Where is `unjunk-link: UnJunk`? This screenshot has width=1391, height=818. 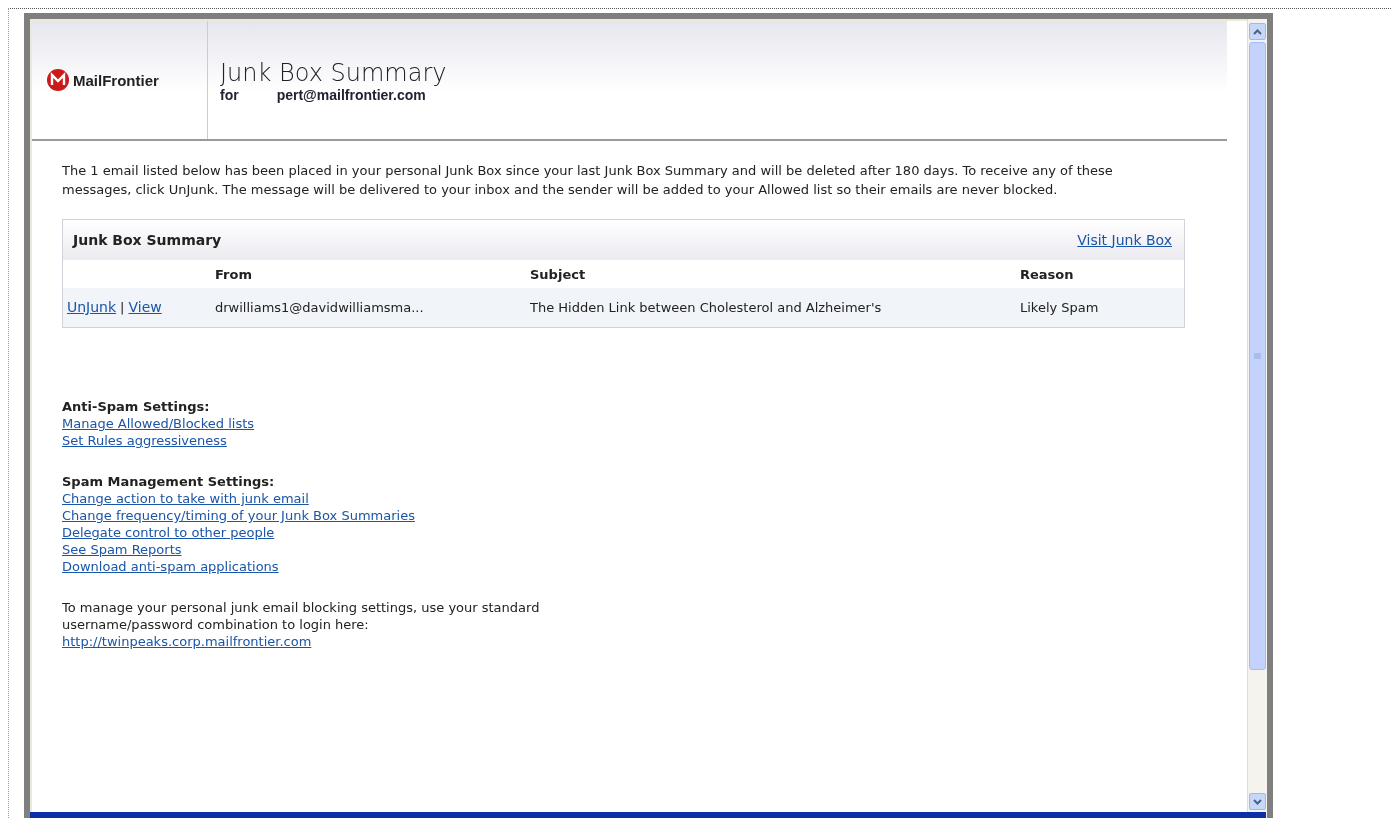 unjunk-link: UnJunk is located at coordinates (92, 307).